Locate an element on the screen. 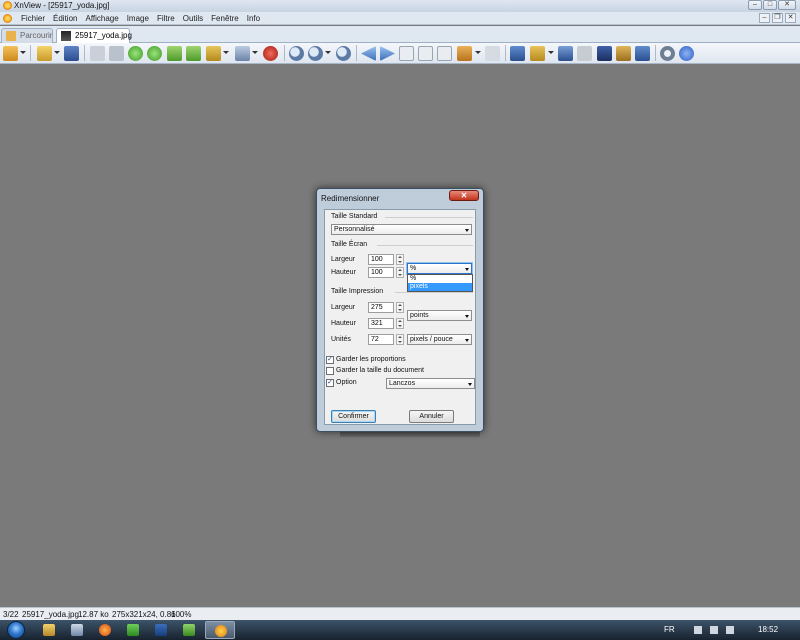 The width and height of the screenshot is (800, 640). print-height-spinner is located at coordinates (400, 323).